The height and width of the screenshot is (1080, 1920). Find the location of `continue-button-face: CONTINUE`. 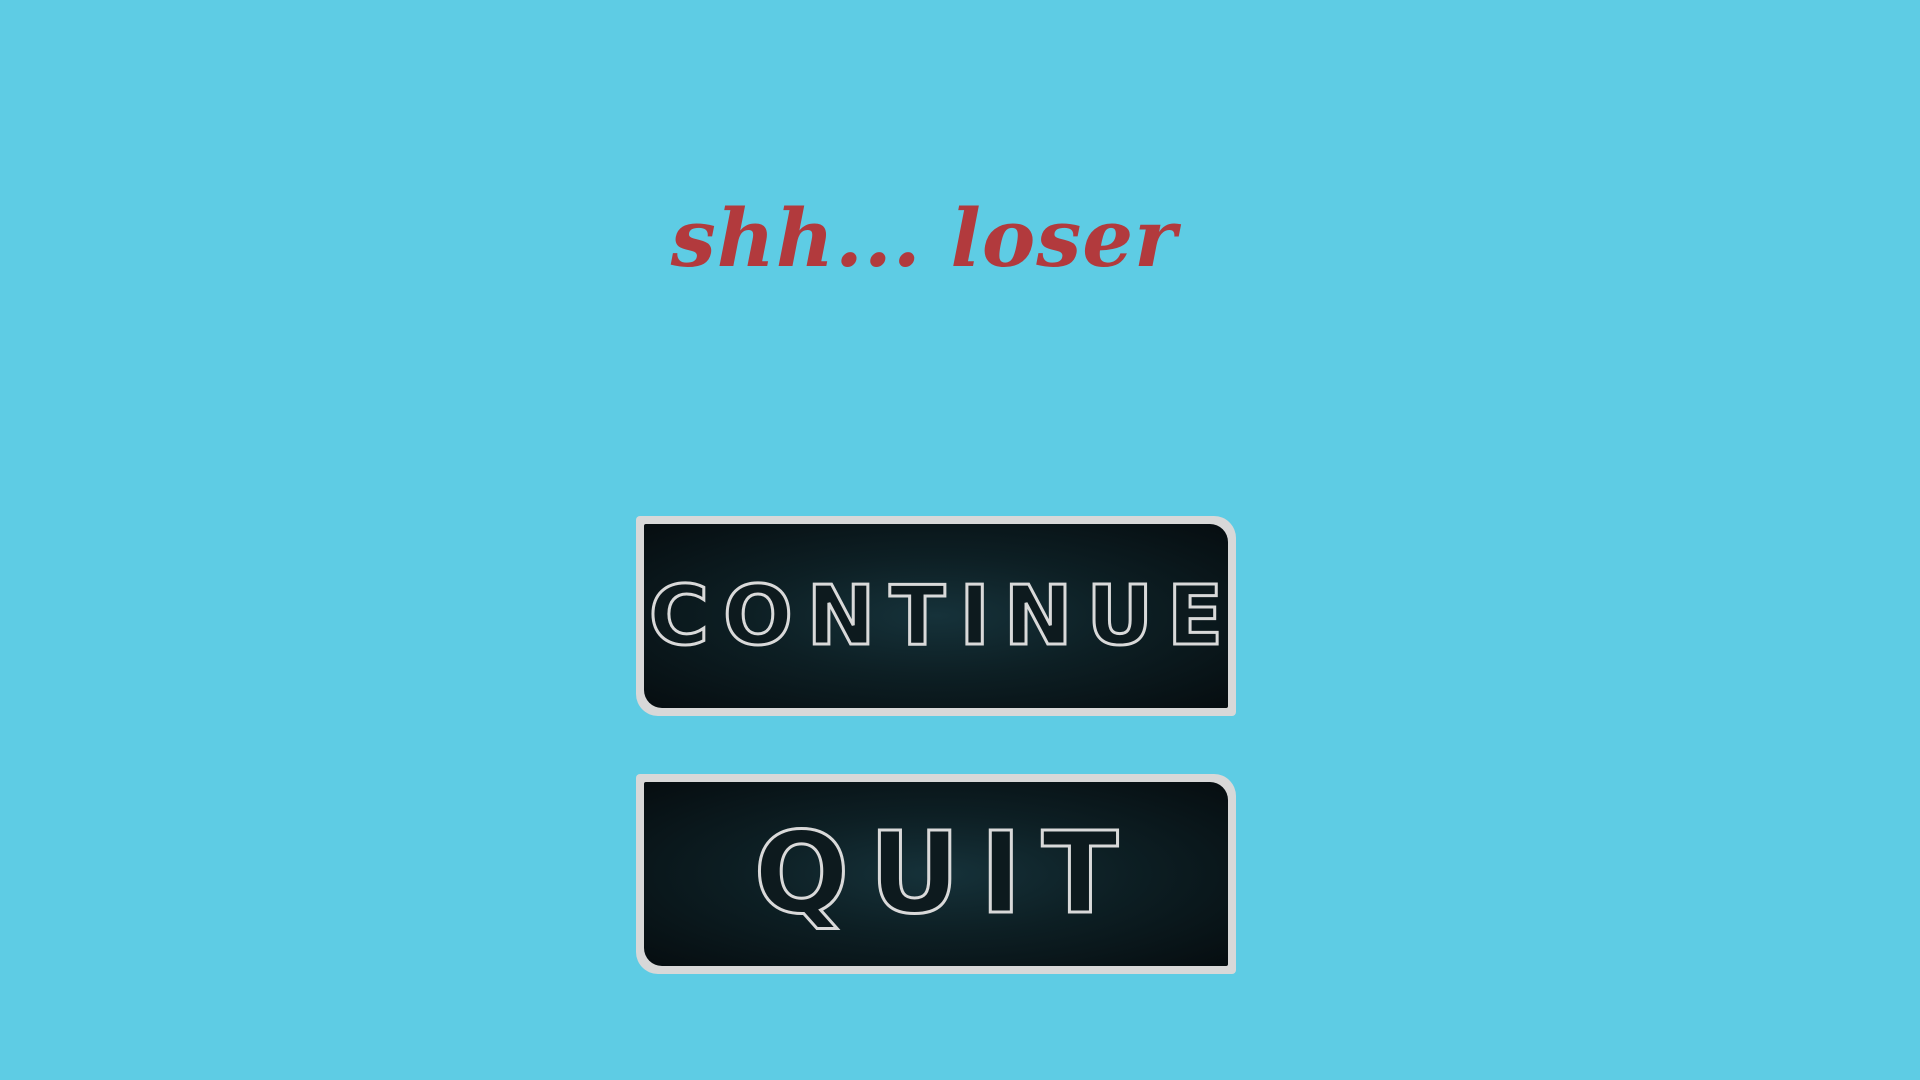

continue-button-face: CONTINUE is located at coordinates (936, 616).